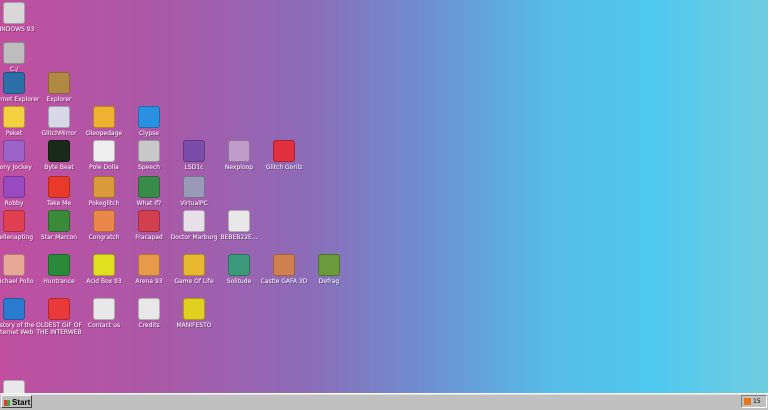 Image resolution: width=768 pixels, height=410 pixels. What do you see at coordinates (59, 99) in the screenshot?
I see `desktop-shortcut-label: Explorer` at bounding box center [59, 99].